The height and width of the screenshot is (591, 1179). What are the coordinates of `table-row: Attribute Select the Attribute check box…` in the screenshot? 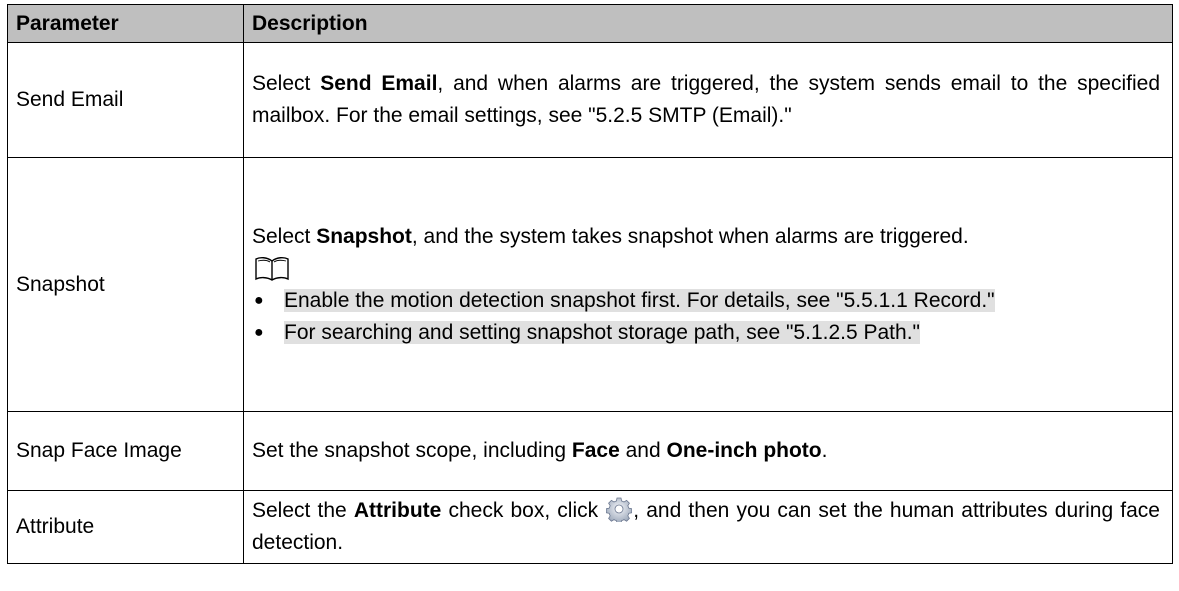 It's located at (590, 527).